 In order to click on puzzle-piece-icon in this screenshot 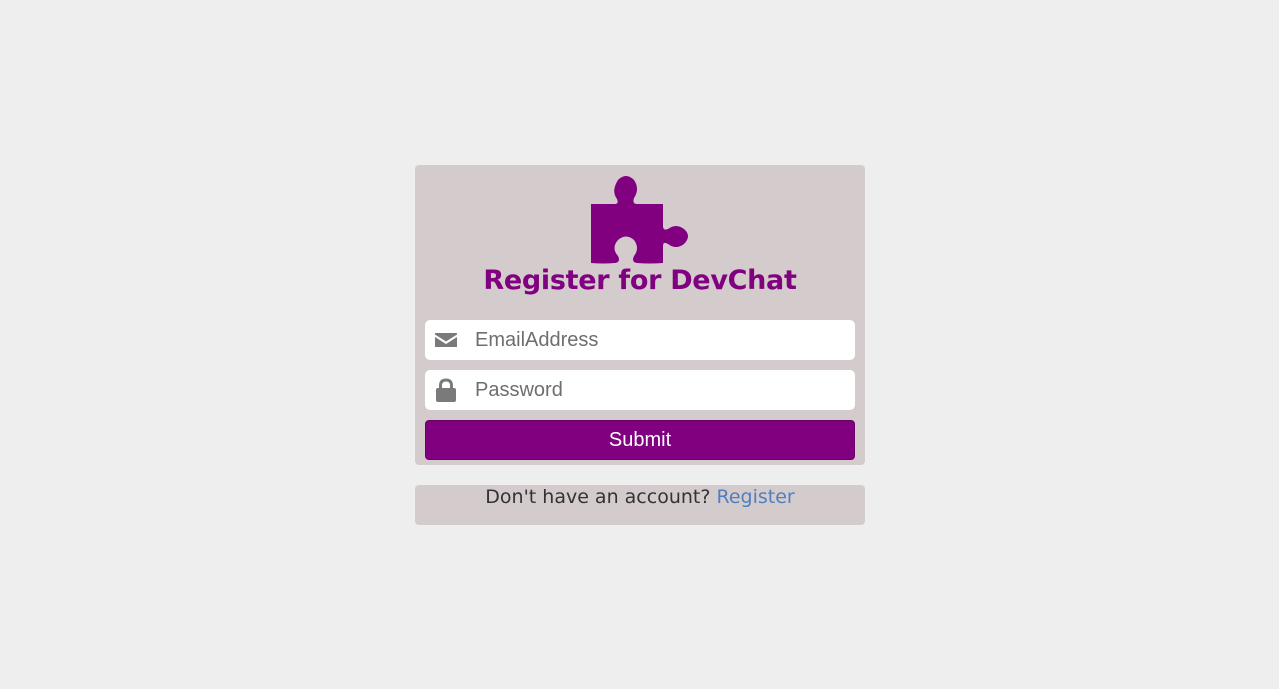, I will do `click(639, 220)`.